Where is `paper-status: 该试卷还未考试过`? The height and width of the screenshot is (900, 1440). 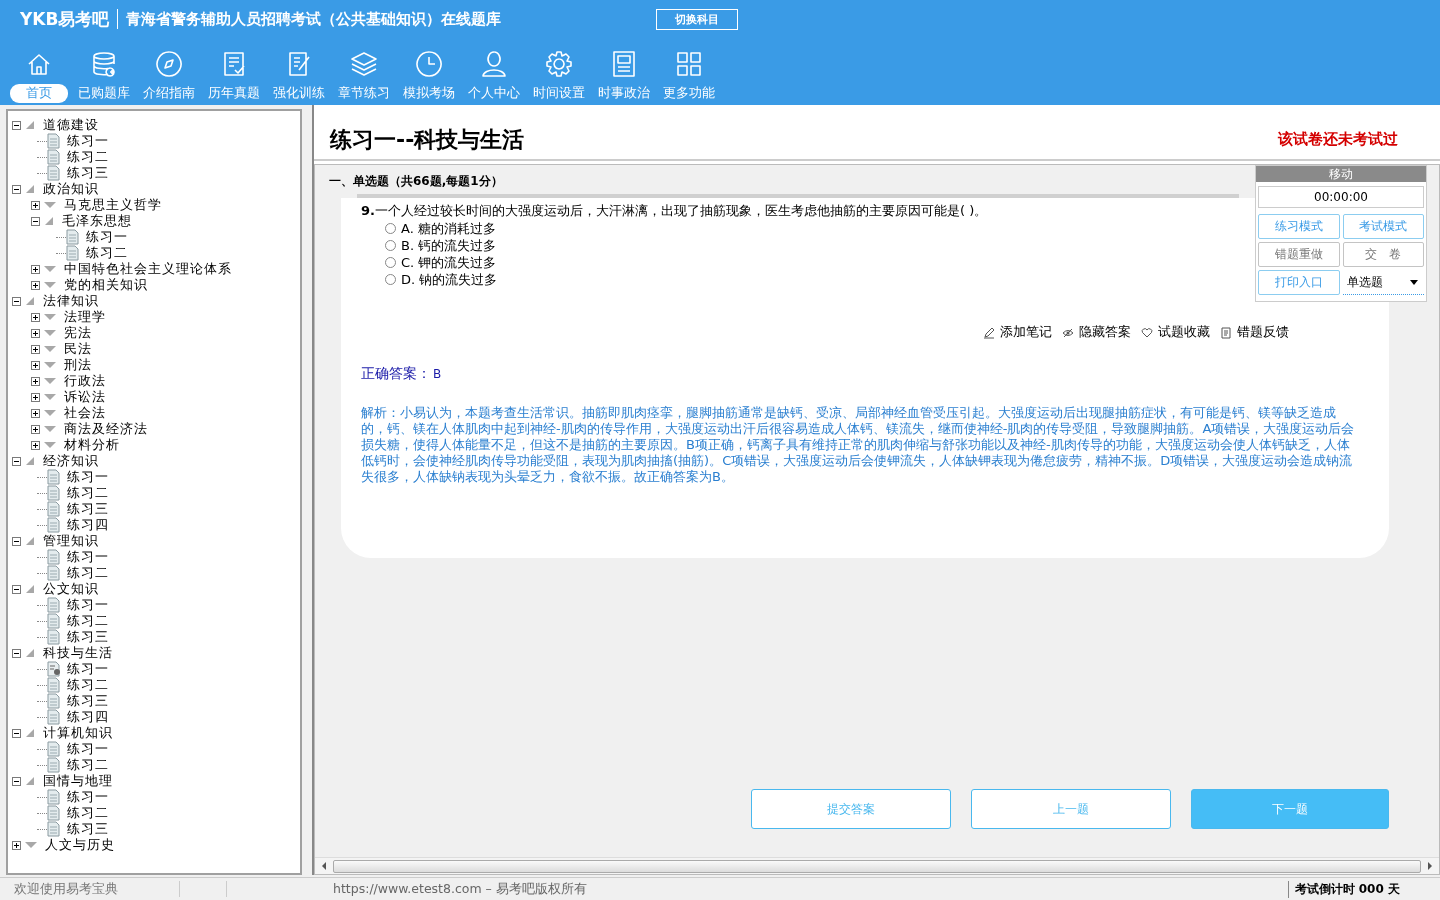 paper-status: 该试卷还未考试过 is located at coordinates (1338, 140).